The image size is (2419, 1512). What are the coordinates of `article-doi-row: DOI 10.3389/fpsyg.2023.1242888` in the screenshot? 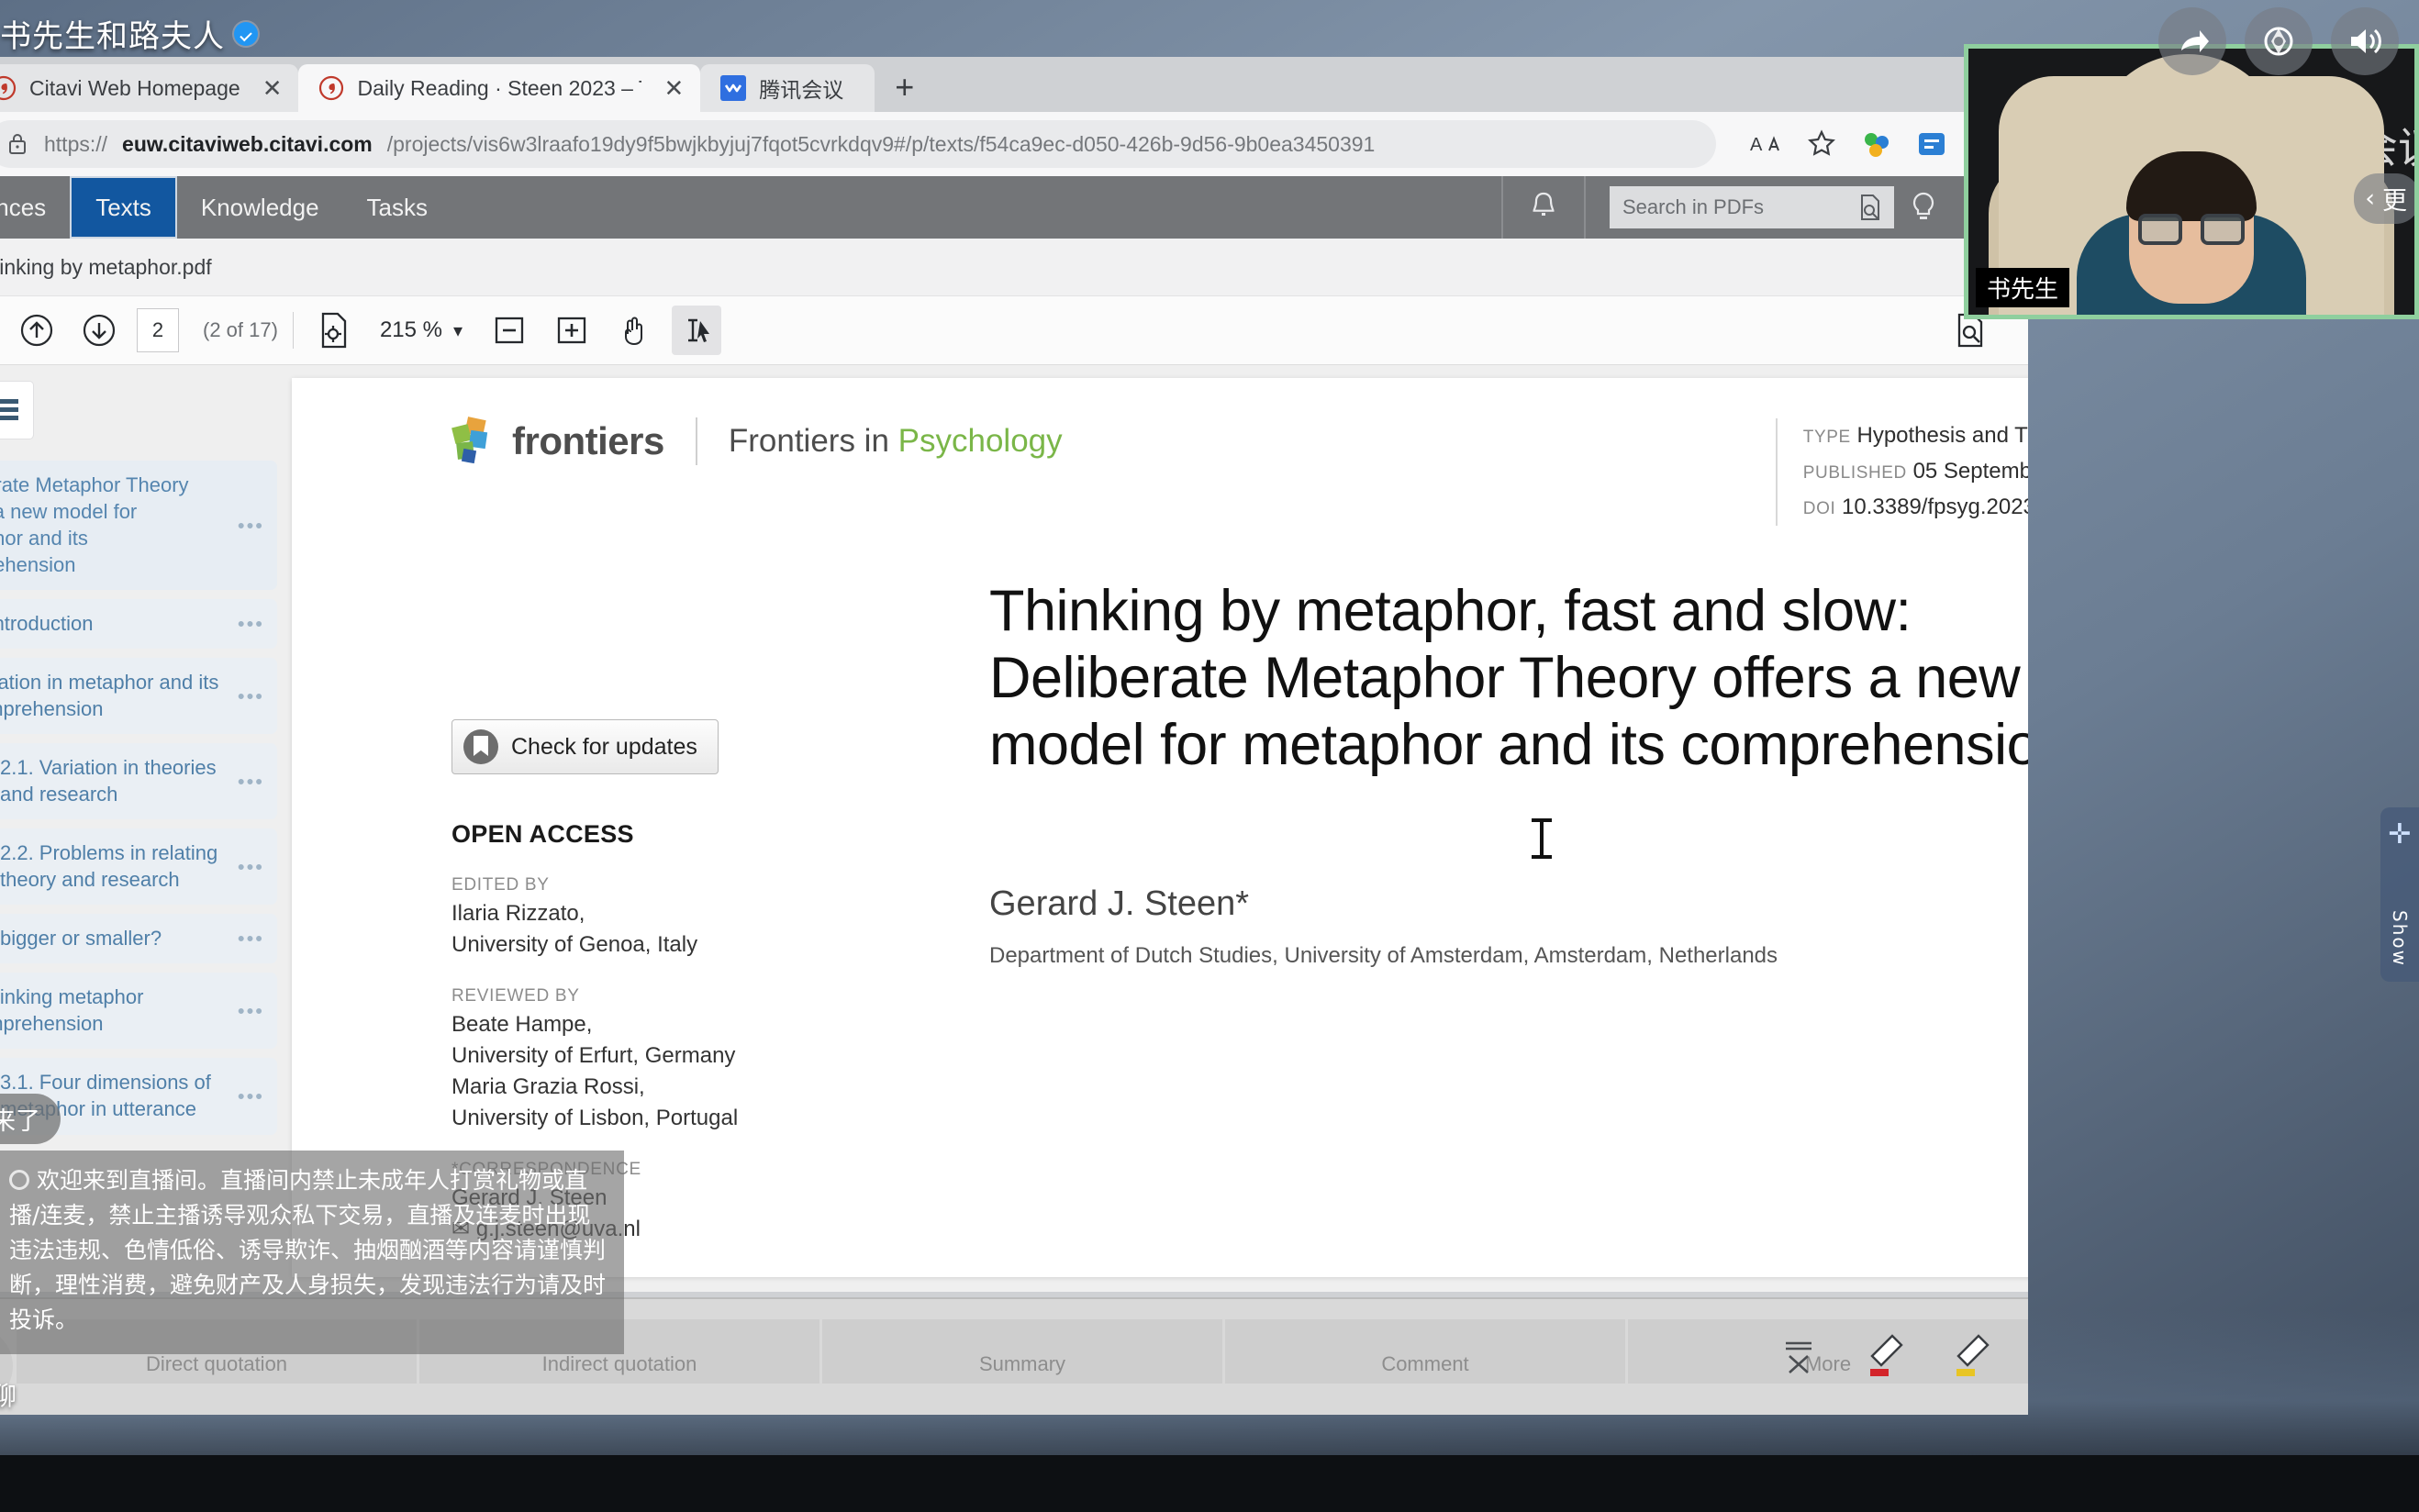 It's located at (1915, 508).